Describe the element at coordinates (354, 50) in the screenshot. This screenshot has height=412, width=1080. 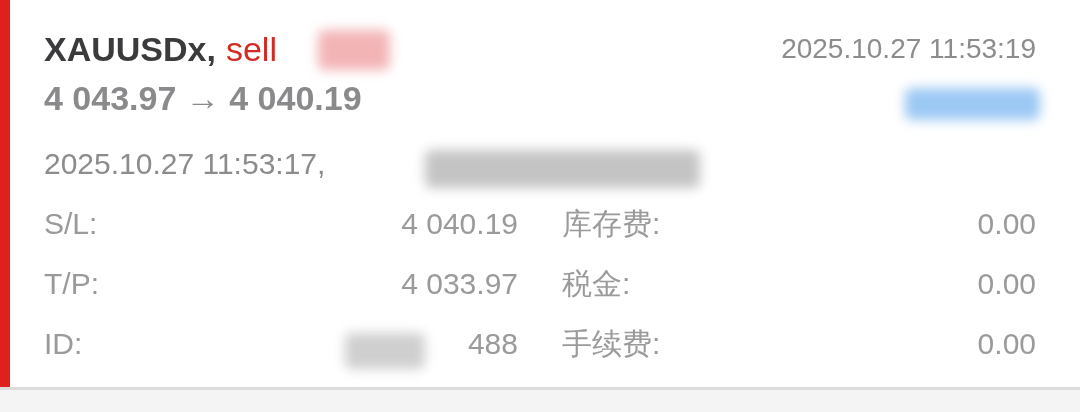
I see `blurred-text` at that location.